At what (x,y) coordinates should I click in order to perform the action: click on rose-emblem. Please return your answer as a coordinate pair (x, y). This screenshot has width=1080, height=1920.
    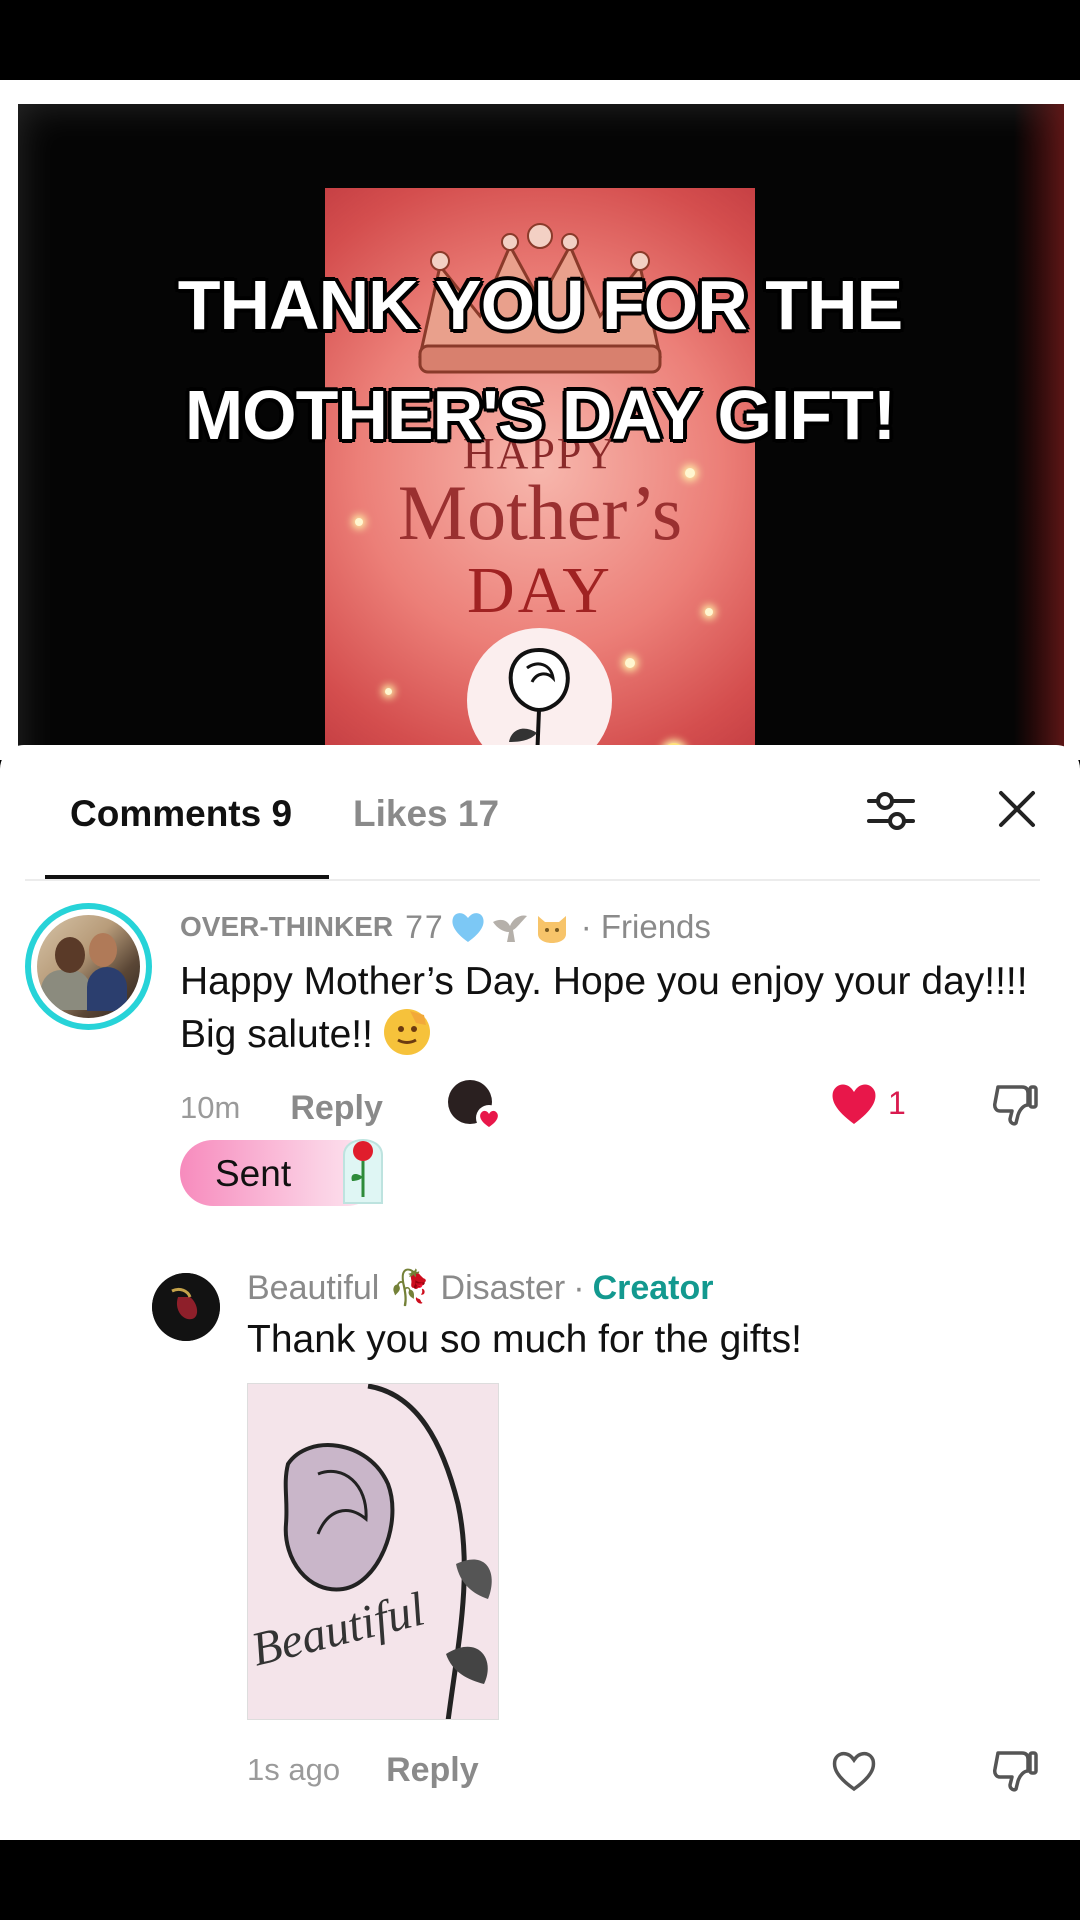
    Looking at the image, I should click on (539, 694).